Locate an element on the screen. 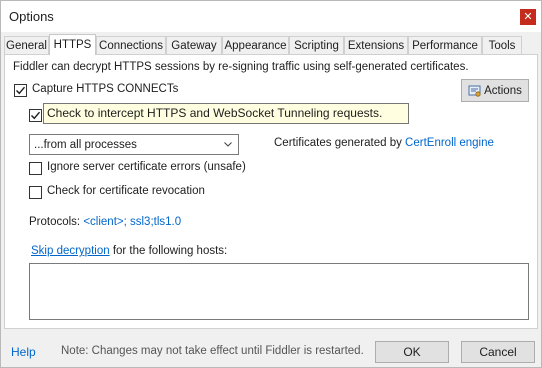 The width and height of the screenshot is (542, 368). ignore-cert-errors-checkbox is located at coordinates (35, 168).